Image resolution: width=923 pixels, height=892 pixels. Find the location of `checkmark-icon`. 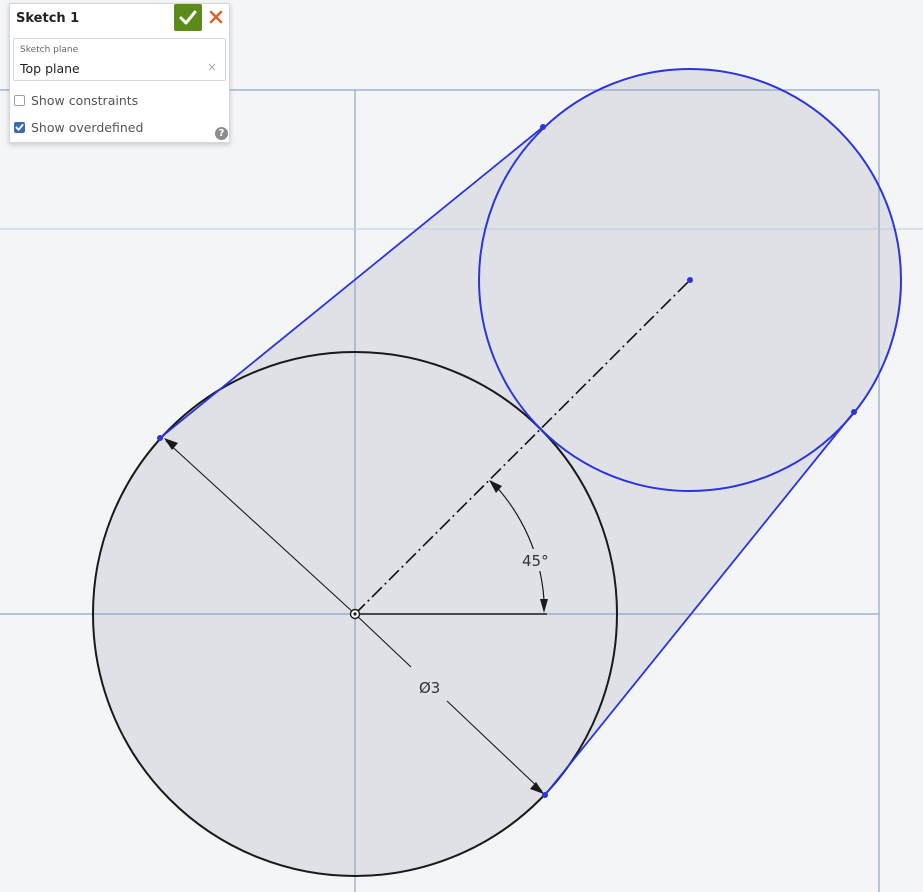

checkmark-icon is located at coordinates (19, 127).